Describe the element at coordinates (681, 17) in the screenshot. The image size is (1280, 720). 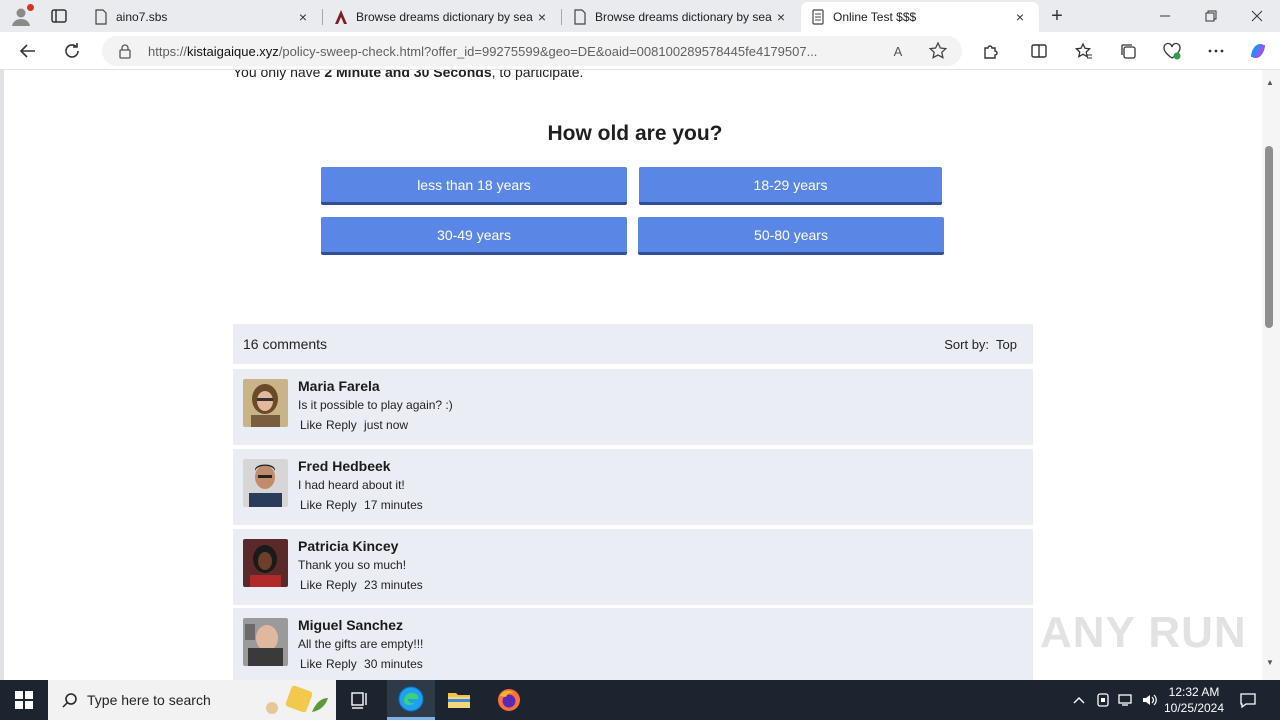
I see `tab-dreams-2: Browse dreams dictionary by search ×` at that location.